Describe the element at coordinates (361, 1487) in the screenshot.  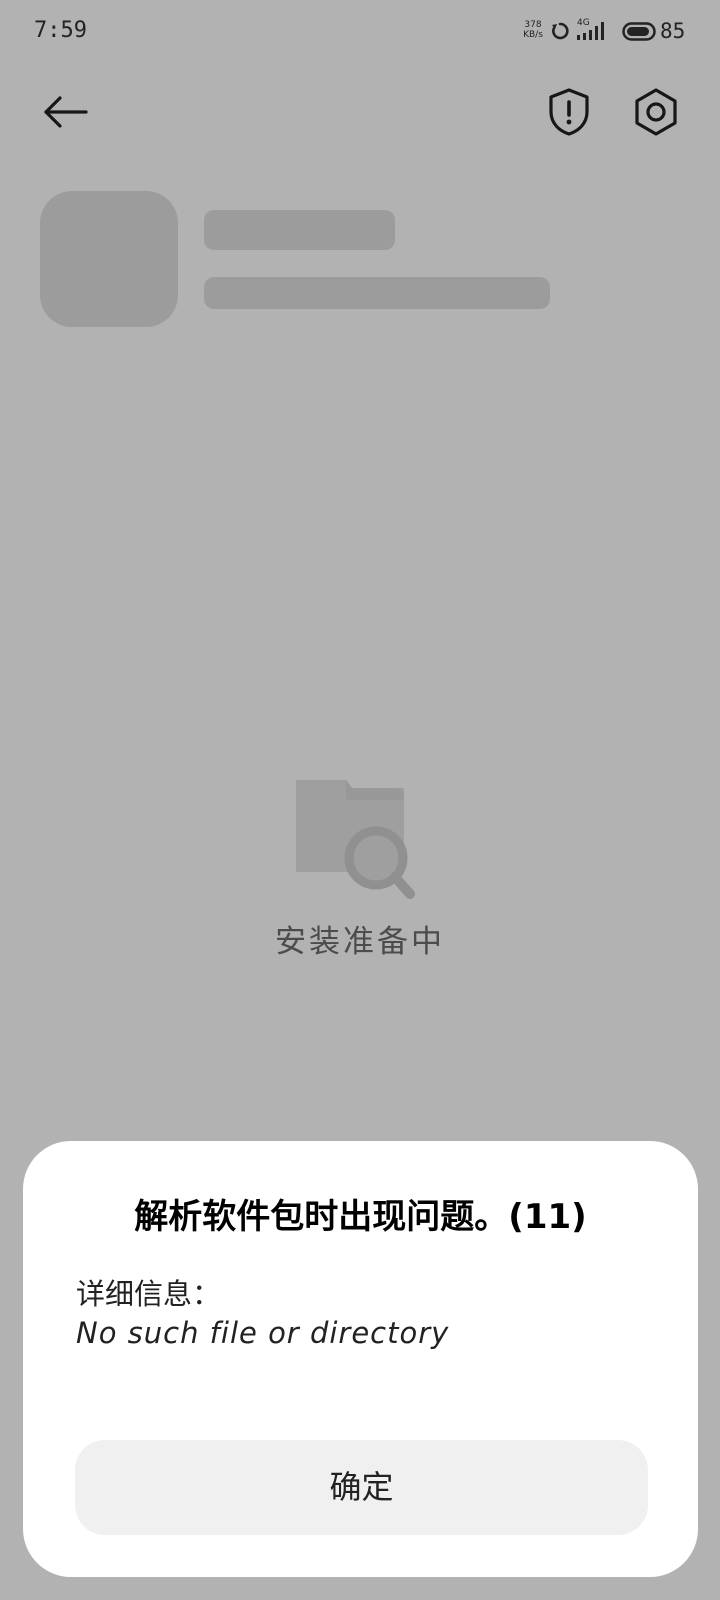
I see `confirm-button: 确定` at that location.